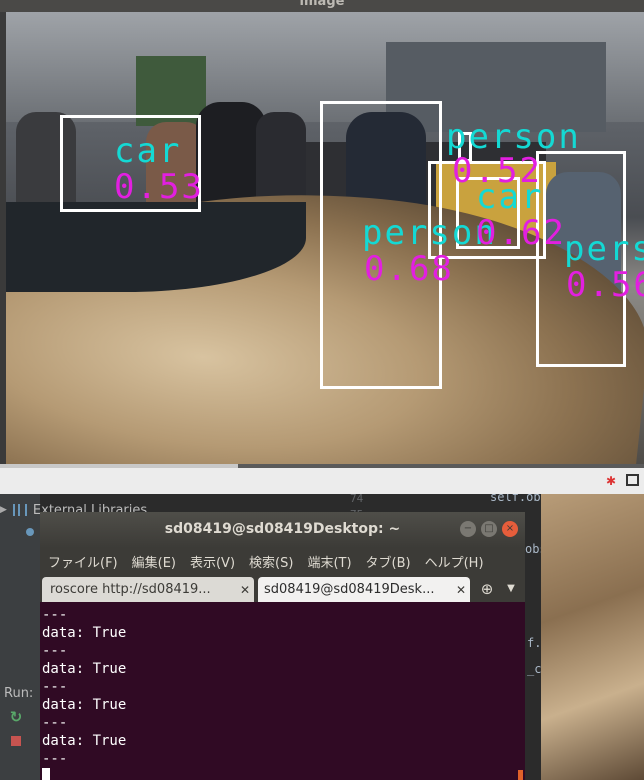 The width and height of the screenshot is (644, 780). I want to click on stop-button, so click(16, 741).